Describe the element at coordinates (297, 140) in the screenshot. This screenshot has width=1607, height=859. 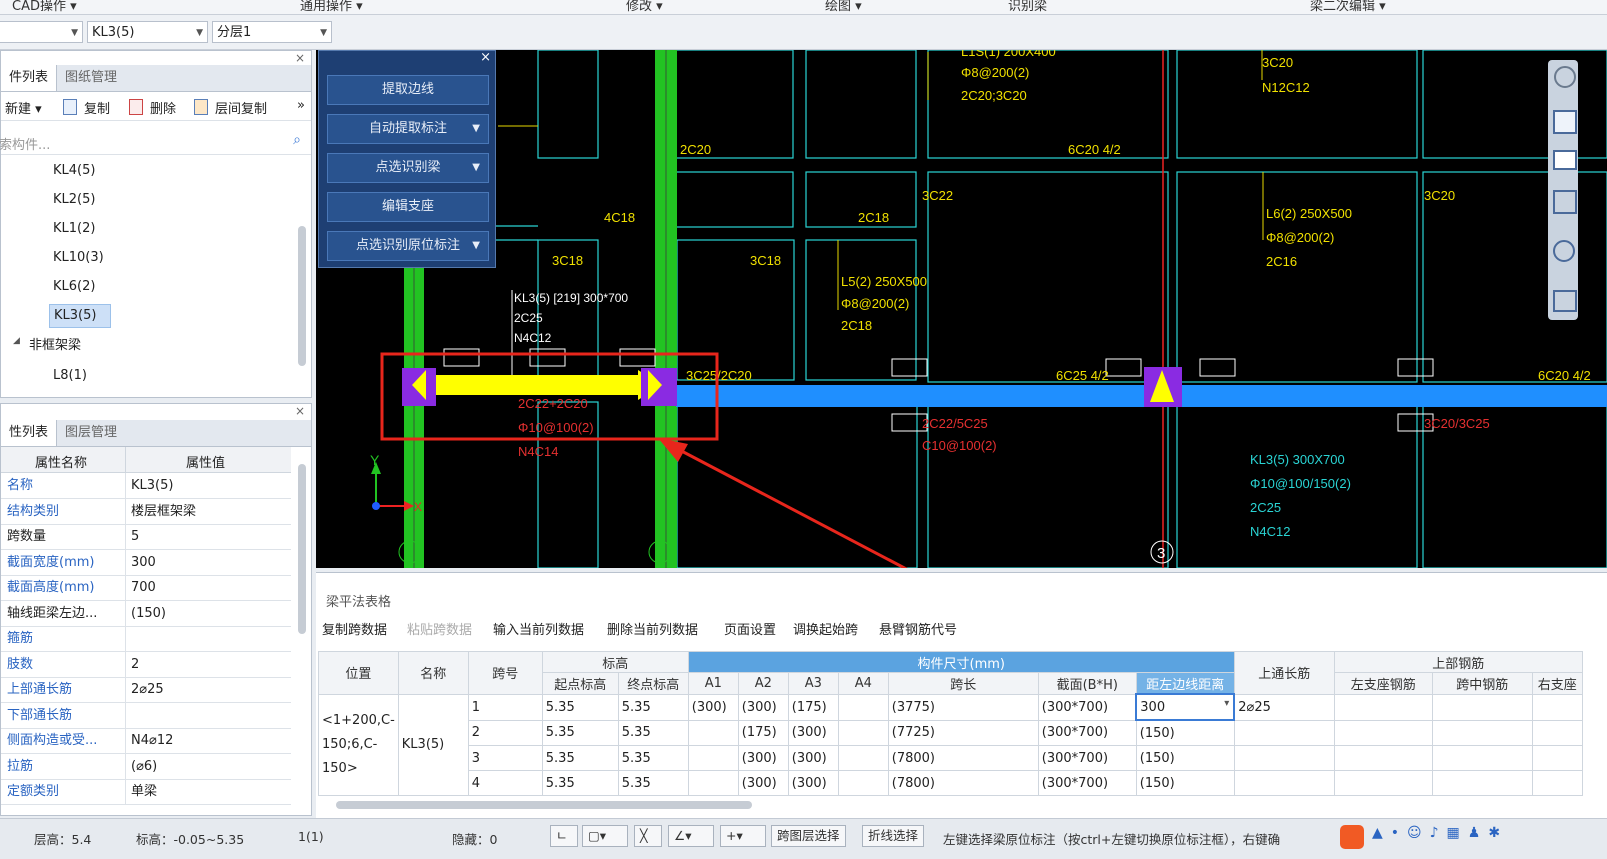
I see `search-icon: ⌕` at that location.